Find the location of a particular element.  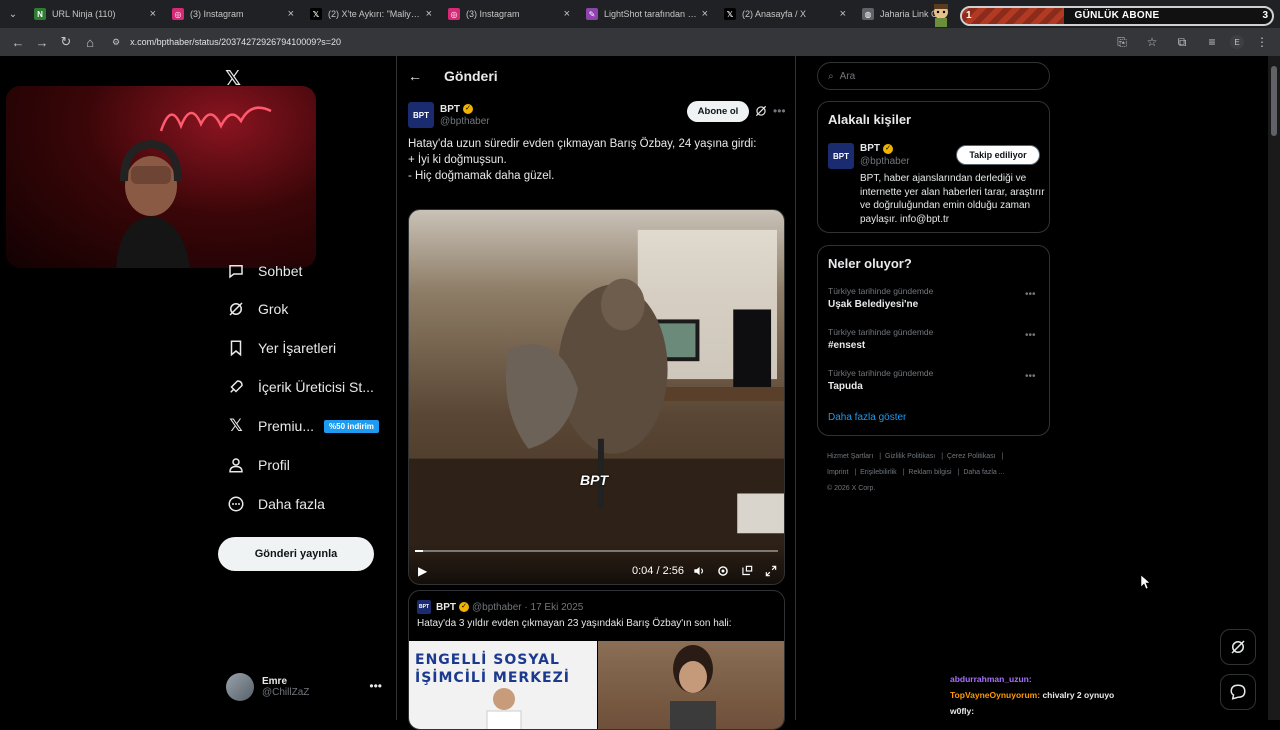

footer-link: Reklam bilgisi is located at coordinates (929, 472).